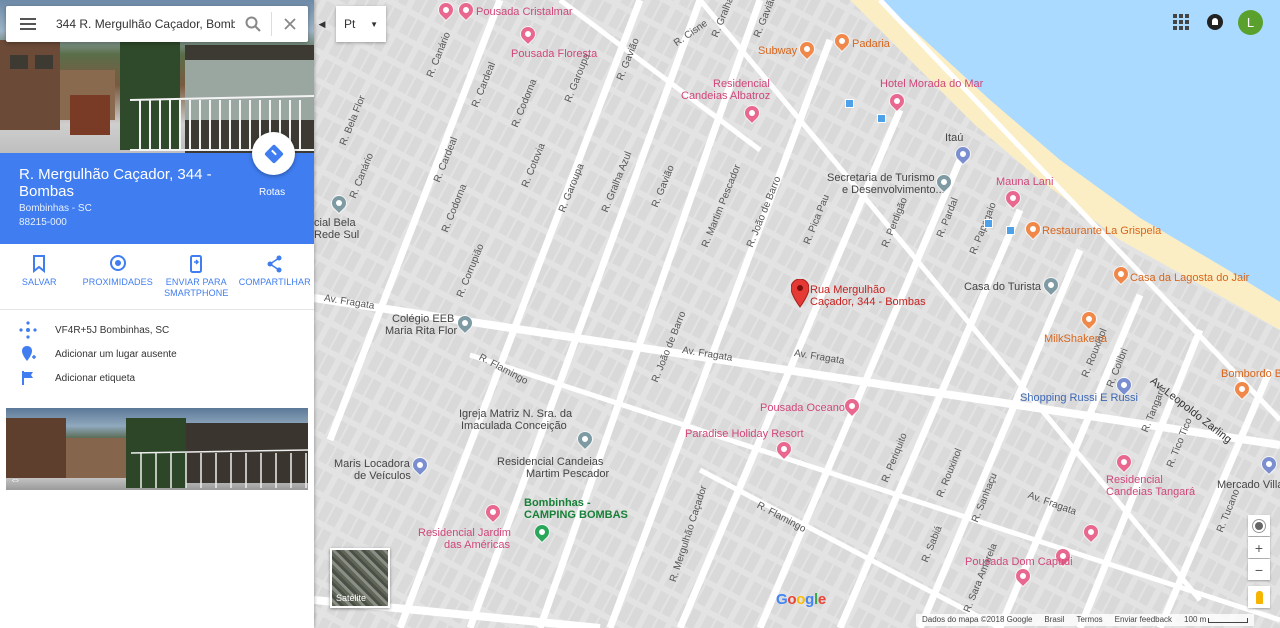 The width and height of the screenshot is (1280, 628). I want to click on marker-label-line2: Caçador, 344 - Bombas, so click(868, 302).